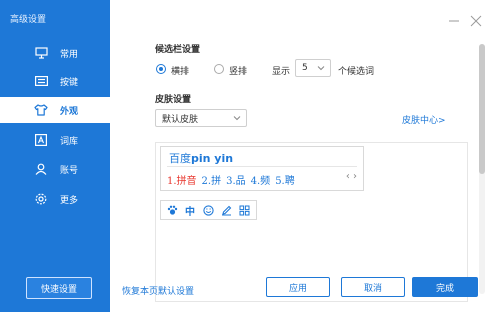 This screenshot has height=312, width=499. What do you see at coordinates (69, 200) in the screenshot?
I see `sidebar-item-label: 更多` at bounding box center [69, 200].